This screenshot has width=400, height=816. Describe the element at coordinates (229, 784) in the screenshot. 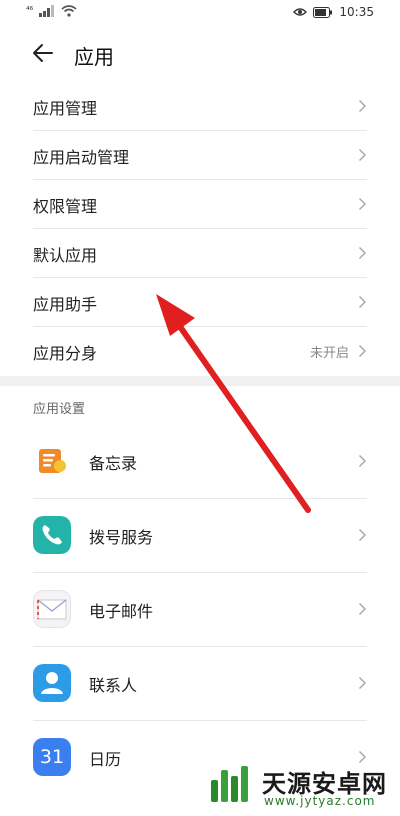

I see `watermark-logo` at that location.